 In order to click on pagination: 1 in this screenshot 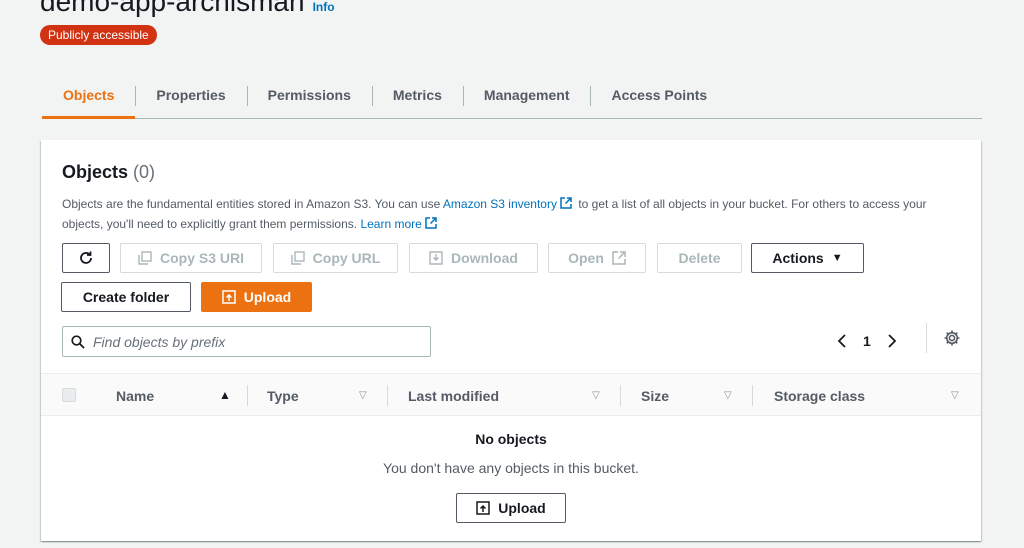, I will do `click(867, 341)`.